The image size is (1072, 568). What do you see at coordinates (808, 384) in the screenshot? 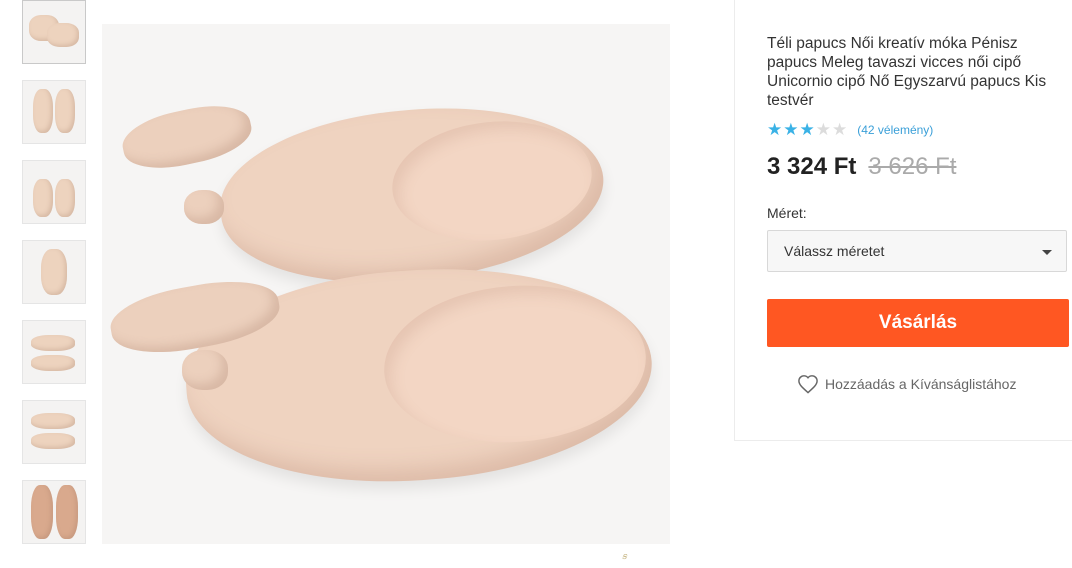
I see `heart-outline-icon` at bounding box center [808, 384].